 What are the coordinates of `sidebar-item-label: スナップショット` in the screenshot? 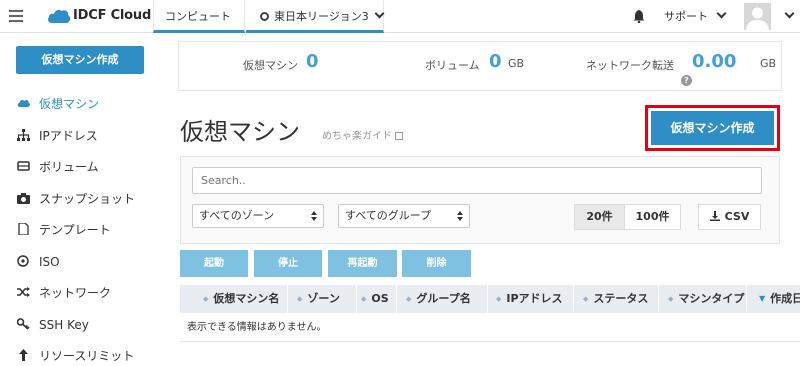 It's located at (87, 199).